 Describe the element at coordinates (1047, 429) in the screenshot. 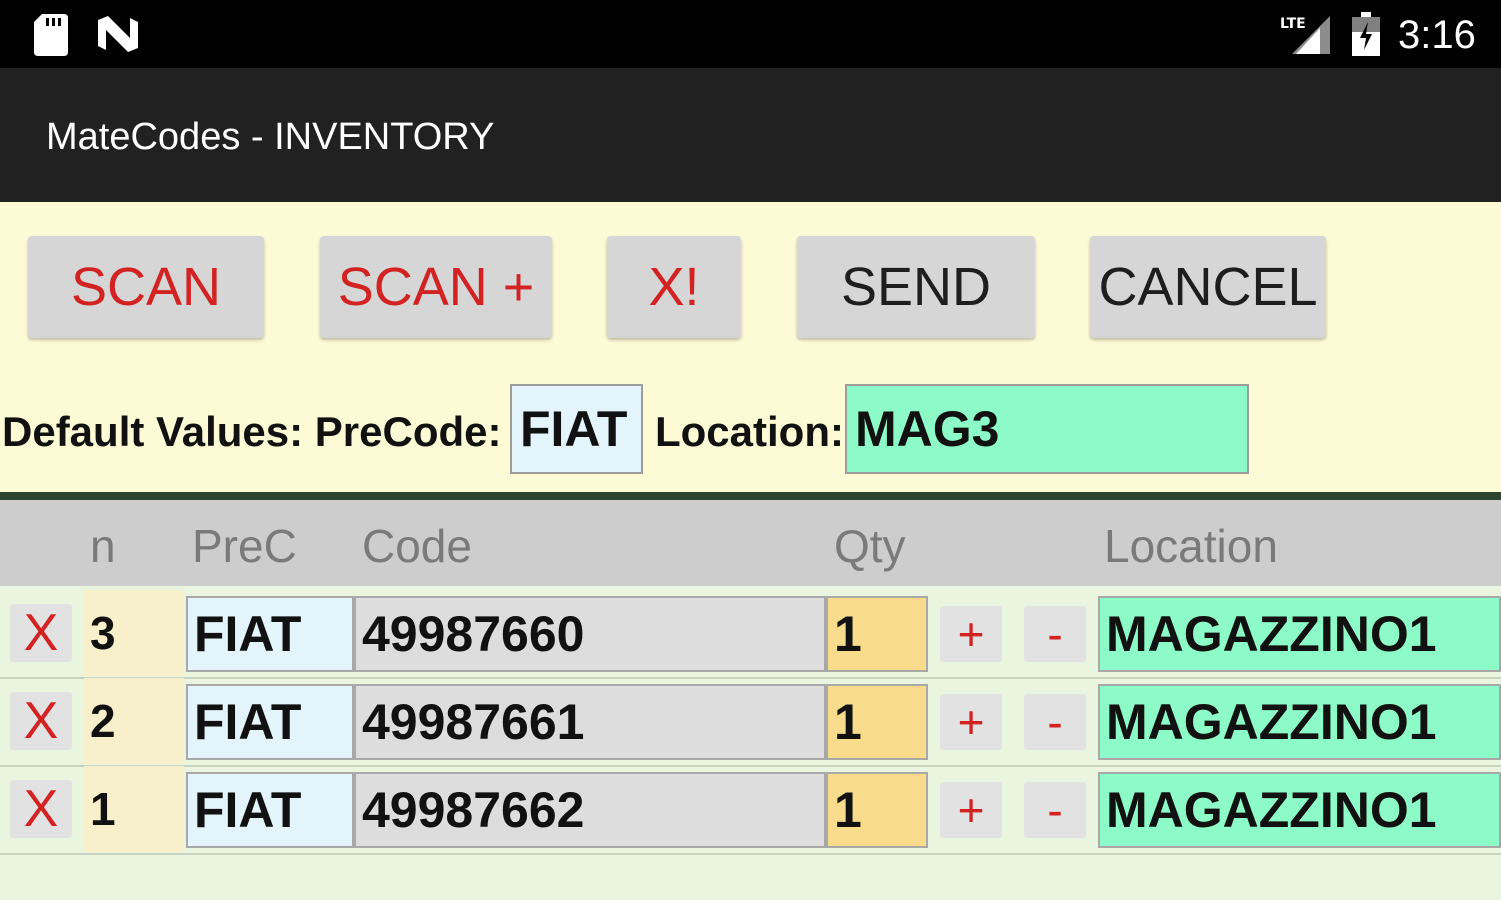

I see `default-location-input` at that location.